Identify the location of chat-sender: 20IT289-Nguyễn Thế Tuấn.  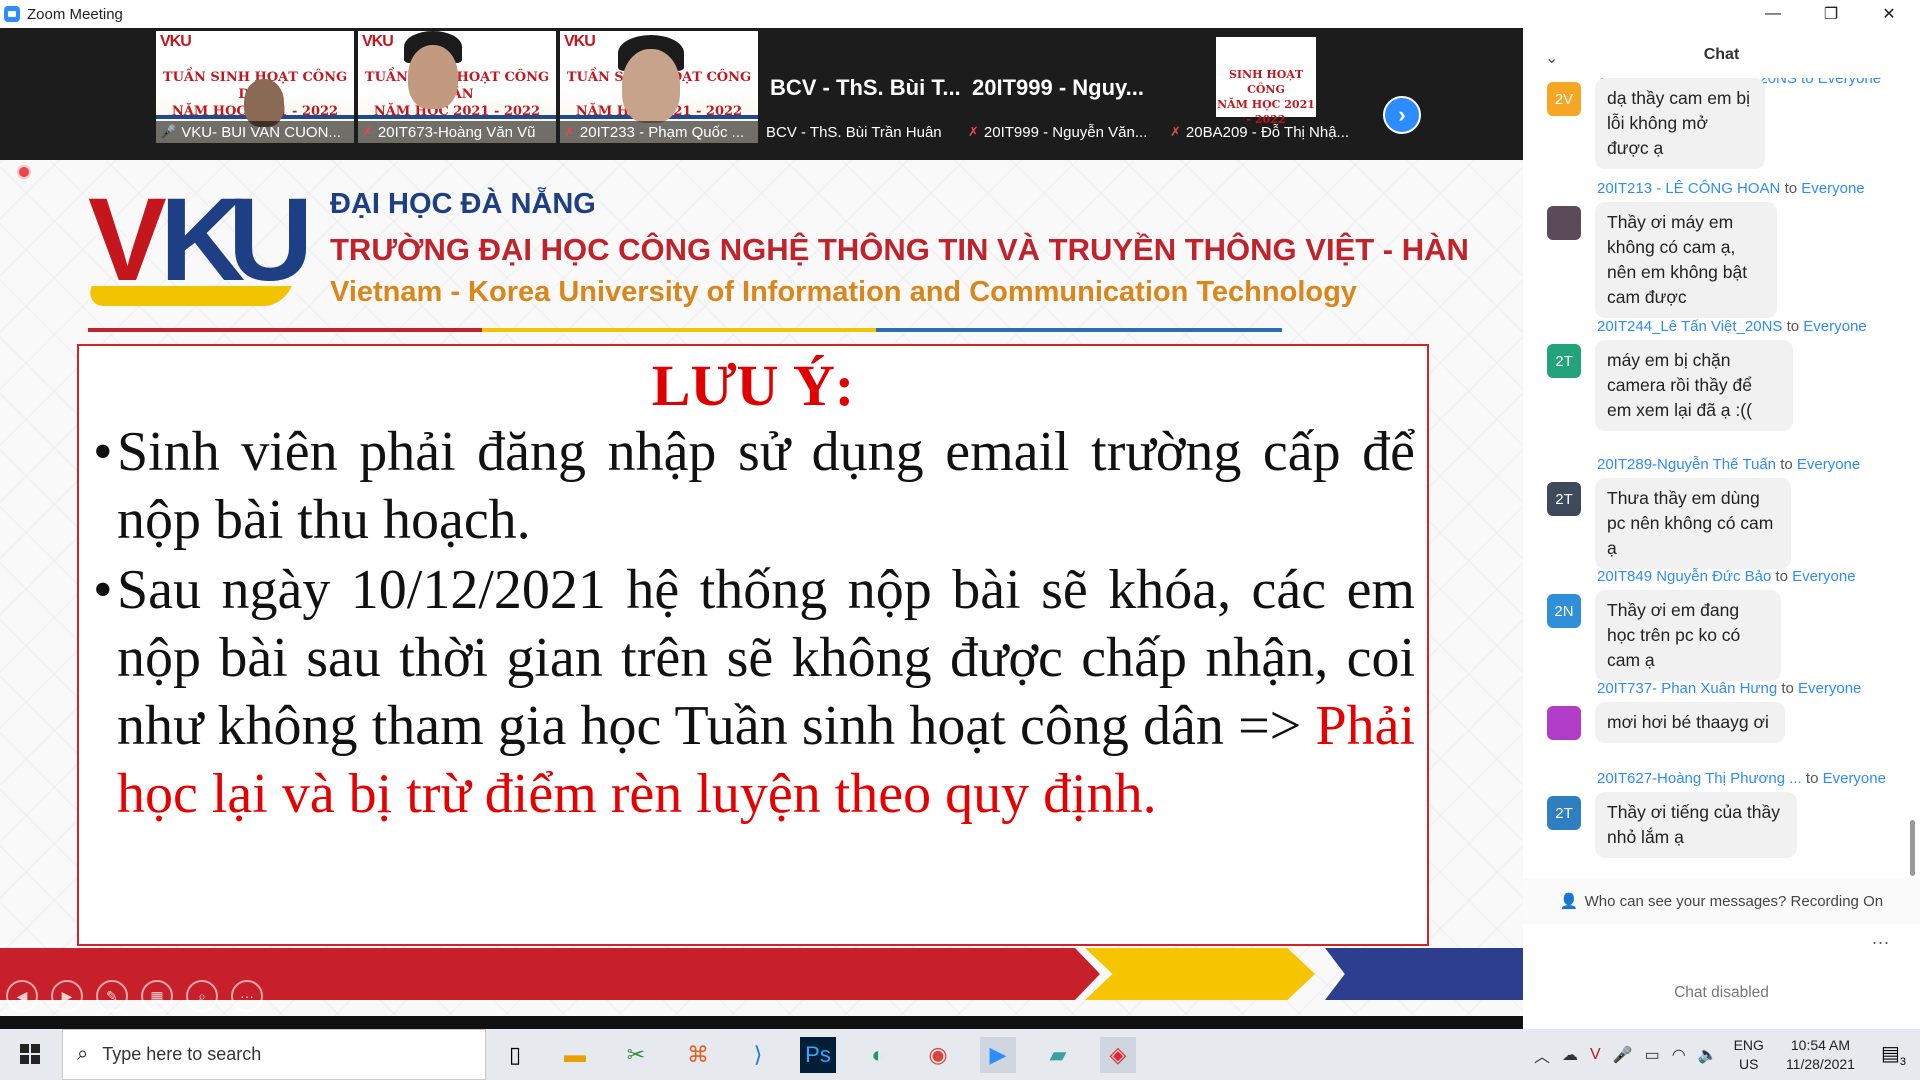
(1687, 464).